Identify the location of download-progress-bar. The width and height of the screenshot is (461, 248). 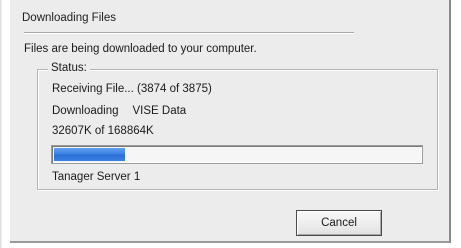
(237, 154).